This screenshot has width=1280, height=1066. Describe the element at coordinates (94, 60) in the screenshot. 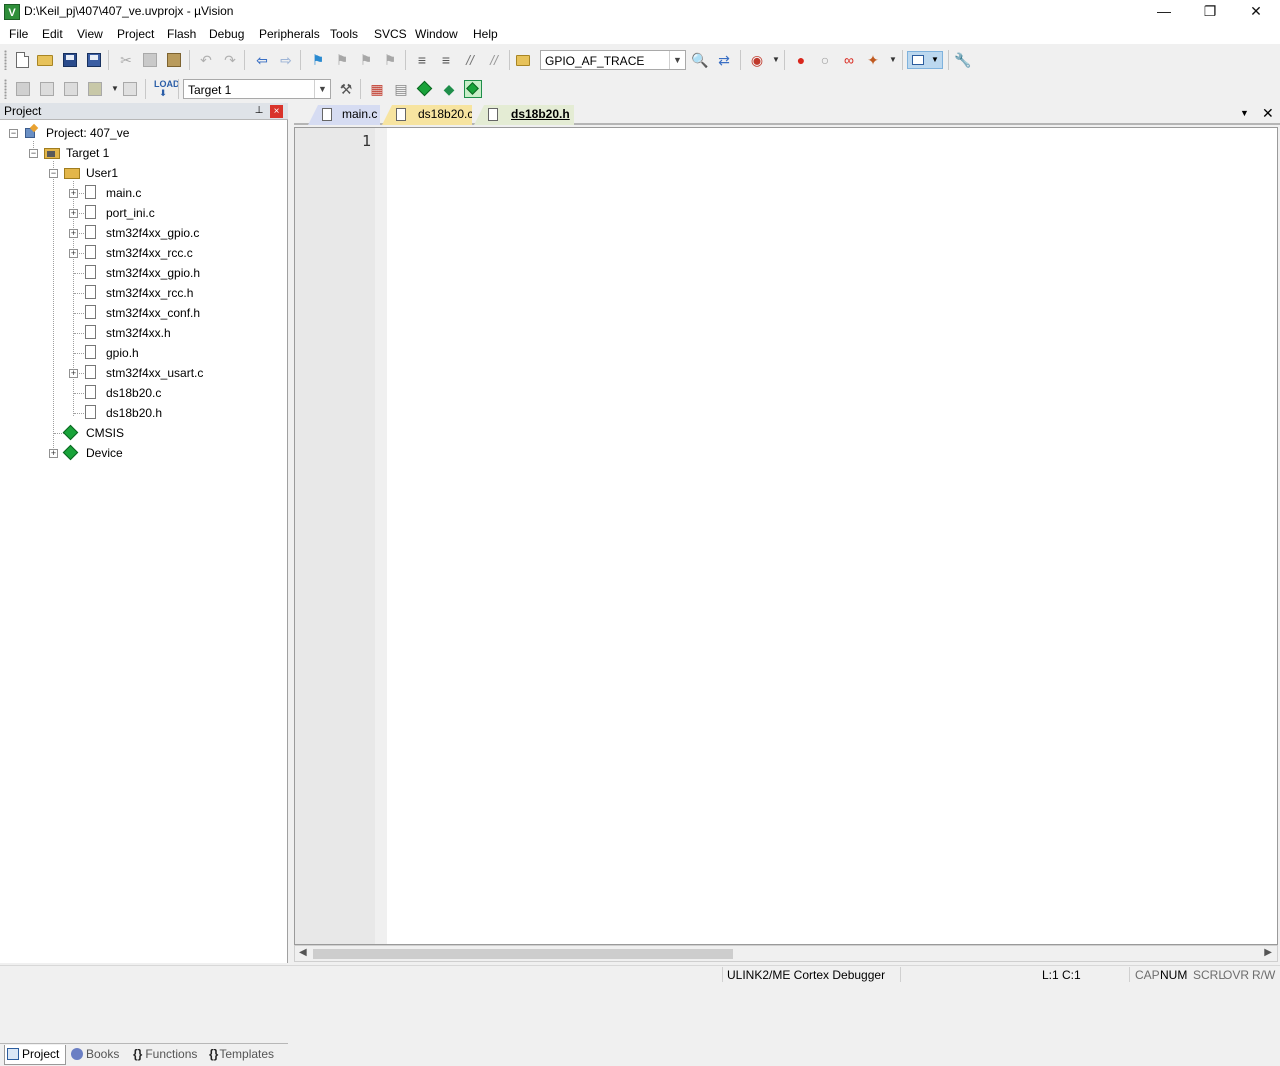

I see `save-all-icon` at that location.